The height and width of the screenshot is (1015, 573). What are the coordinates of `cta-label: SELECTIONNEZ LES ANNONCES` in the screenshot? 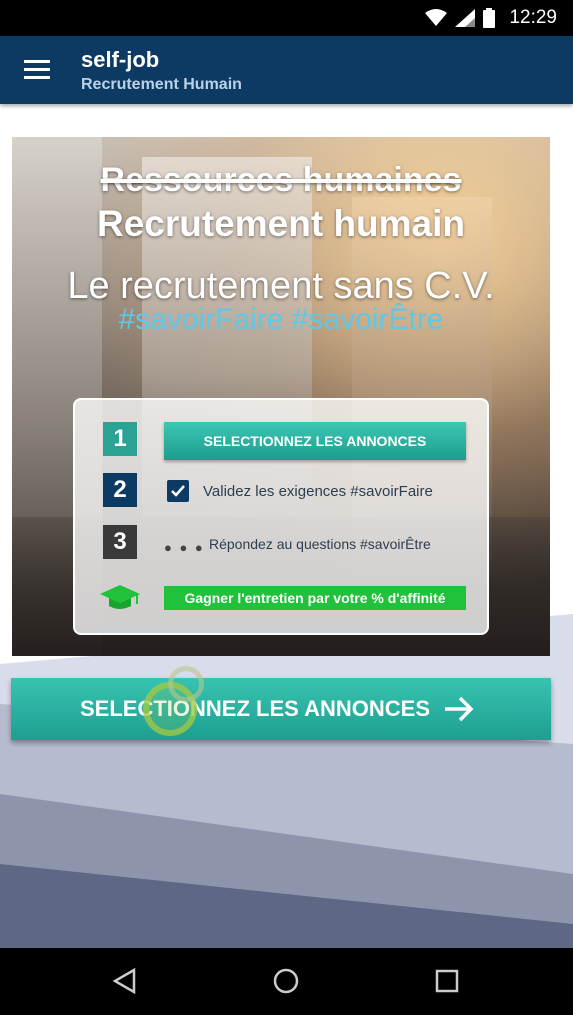 It's located at (255, 708).